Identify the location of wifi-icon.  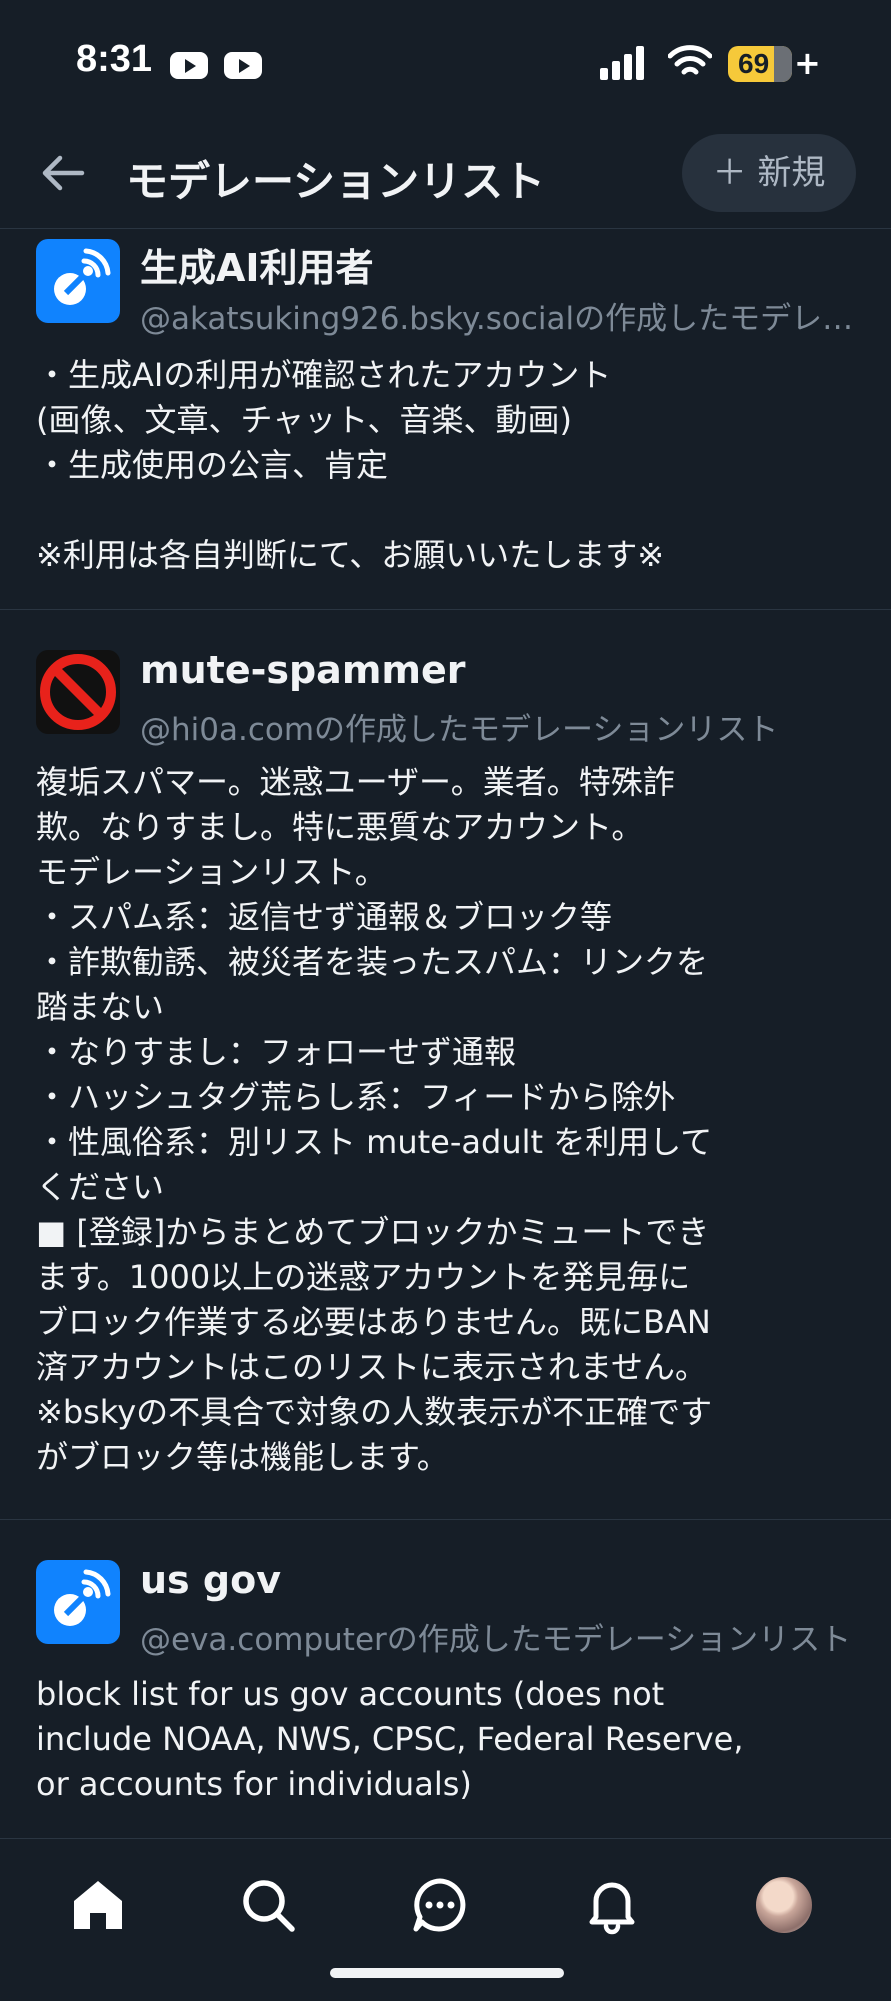
(690, 60).